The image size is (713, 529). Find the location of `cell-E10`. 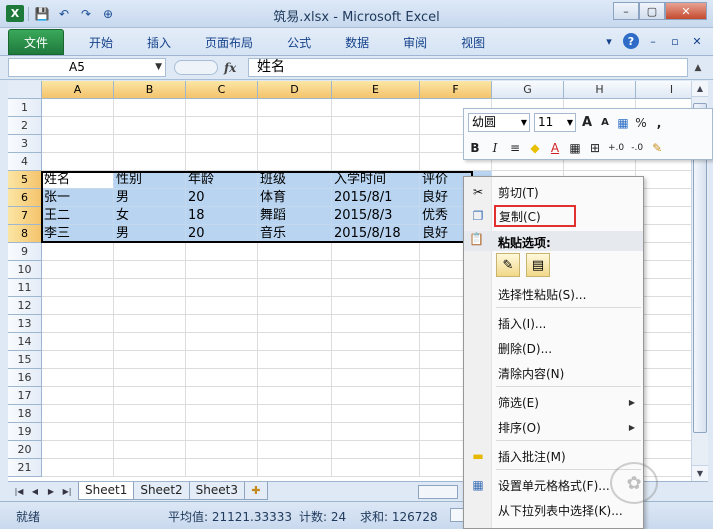

cell-E10 is located at coordinates (376, 270).